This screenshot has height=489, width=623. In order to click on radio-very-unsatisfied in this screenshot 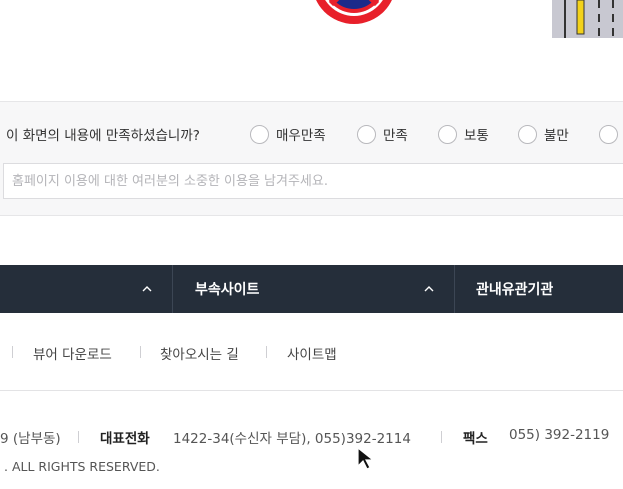, I will do `click(608, 134)`.